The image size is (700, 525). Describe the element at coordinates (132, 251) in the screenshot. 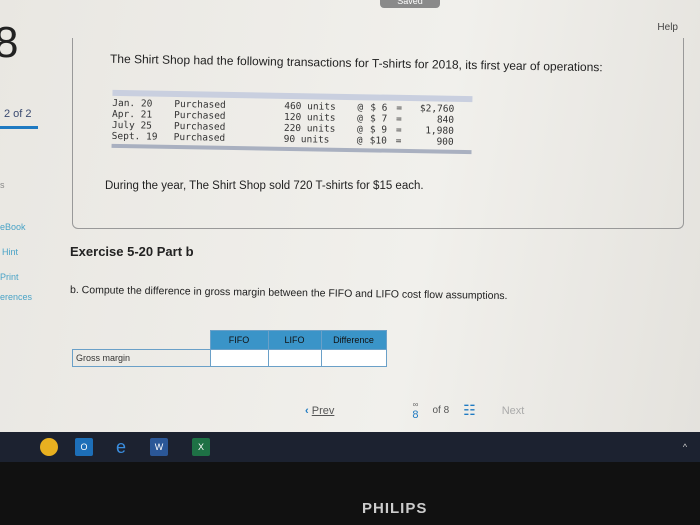

I see `exercise-title: Exercise 5-20 Part b` at that location.